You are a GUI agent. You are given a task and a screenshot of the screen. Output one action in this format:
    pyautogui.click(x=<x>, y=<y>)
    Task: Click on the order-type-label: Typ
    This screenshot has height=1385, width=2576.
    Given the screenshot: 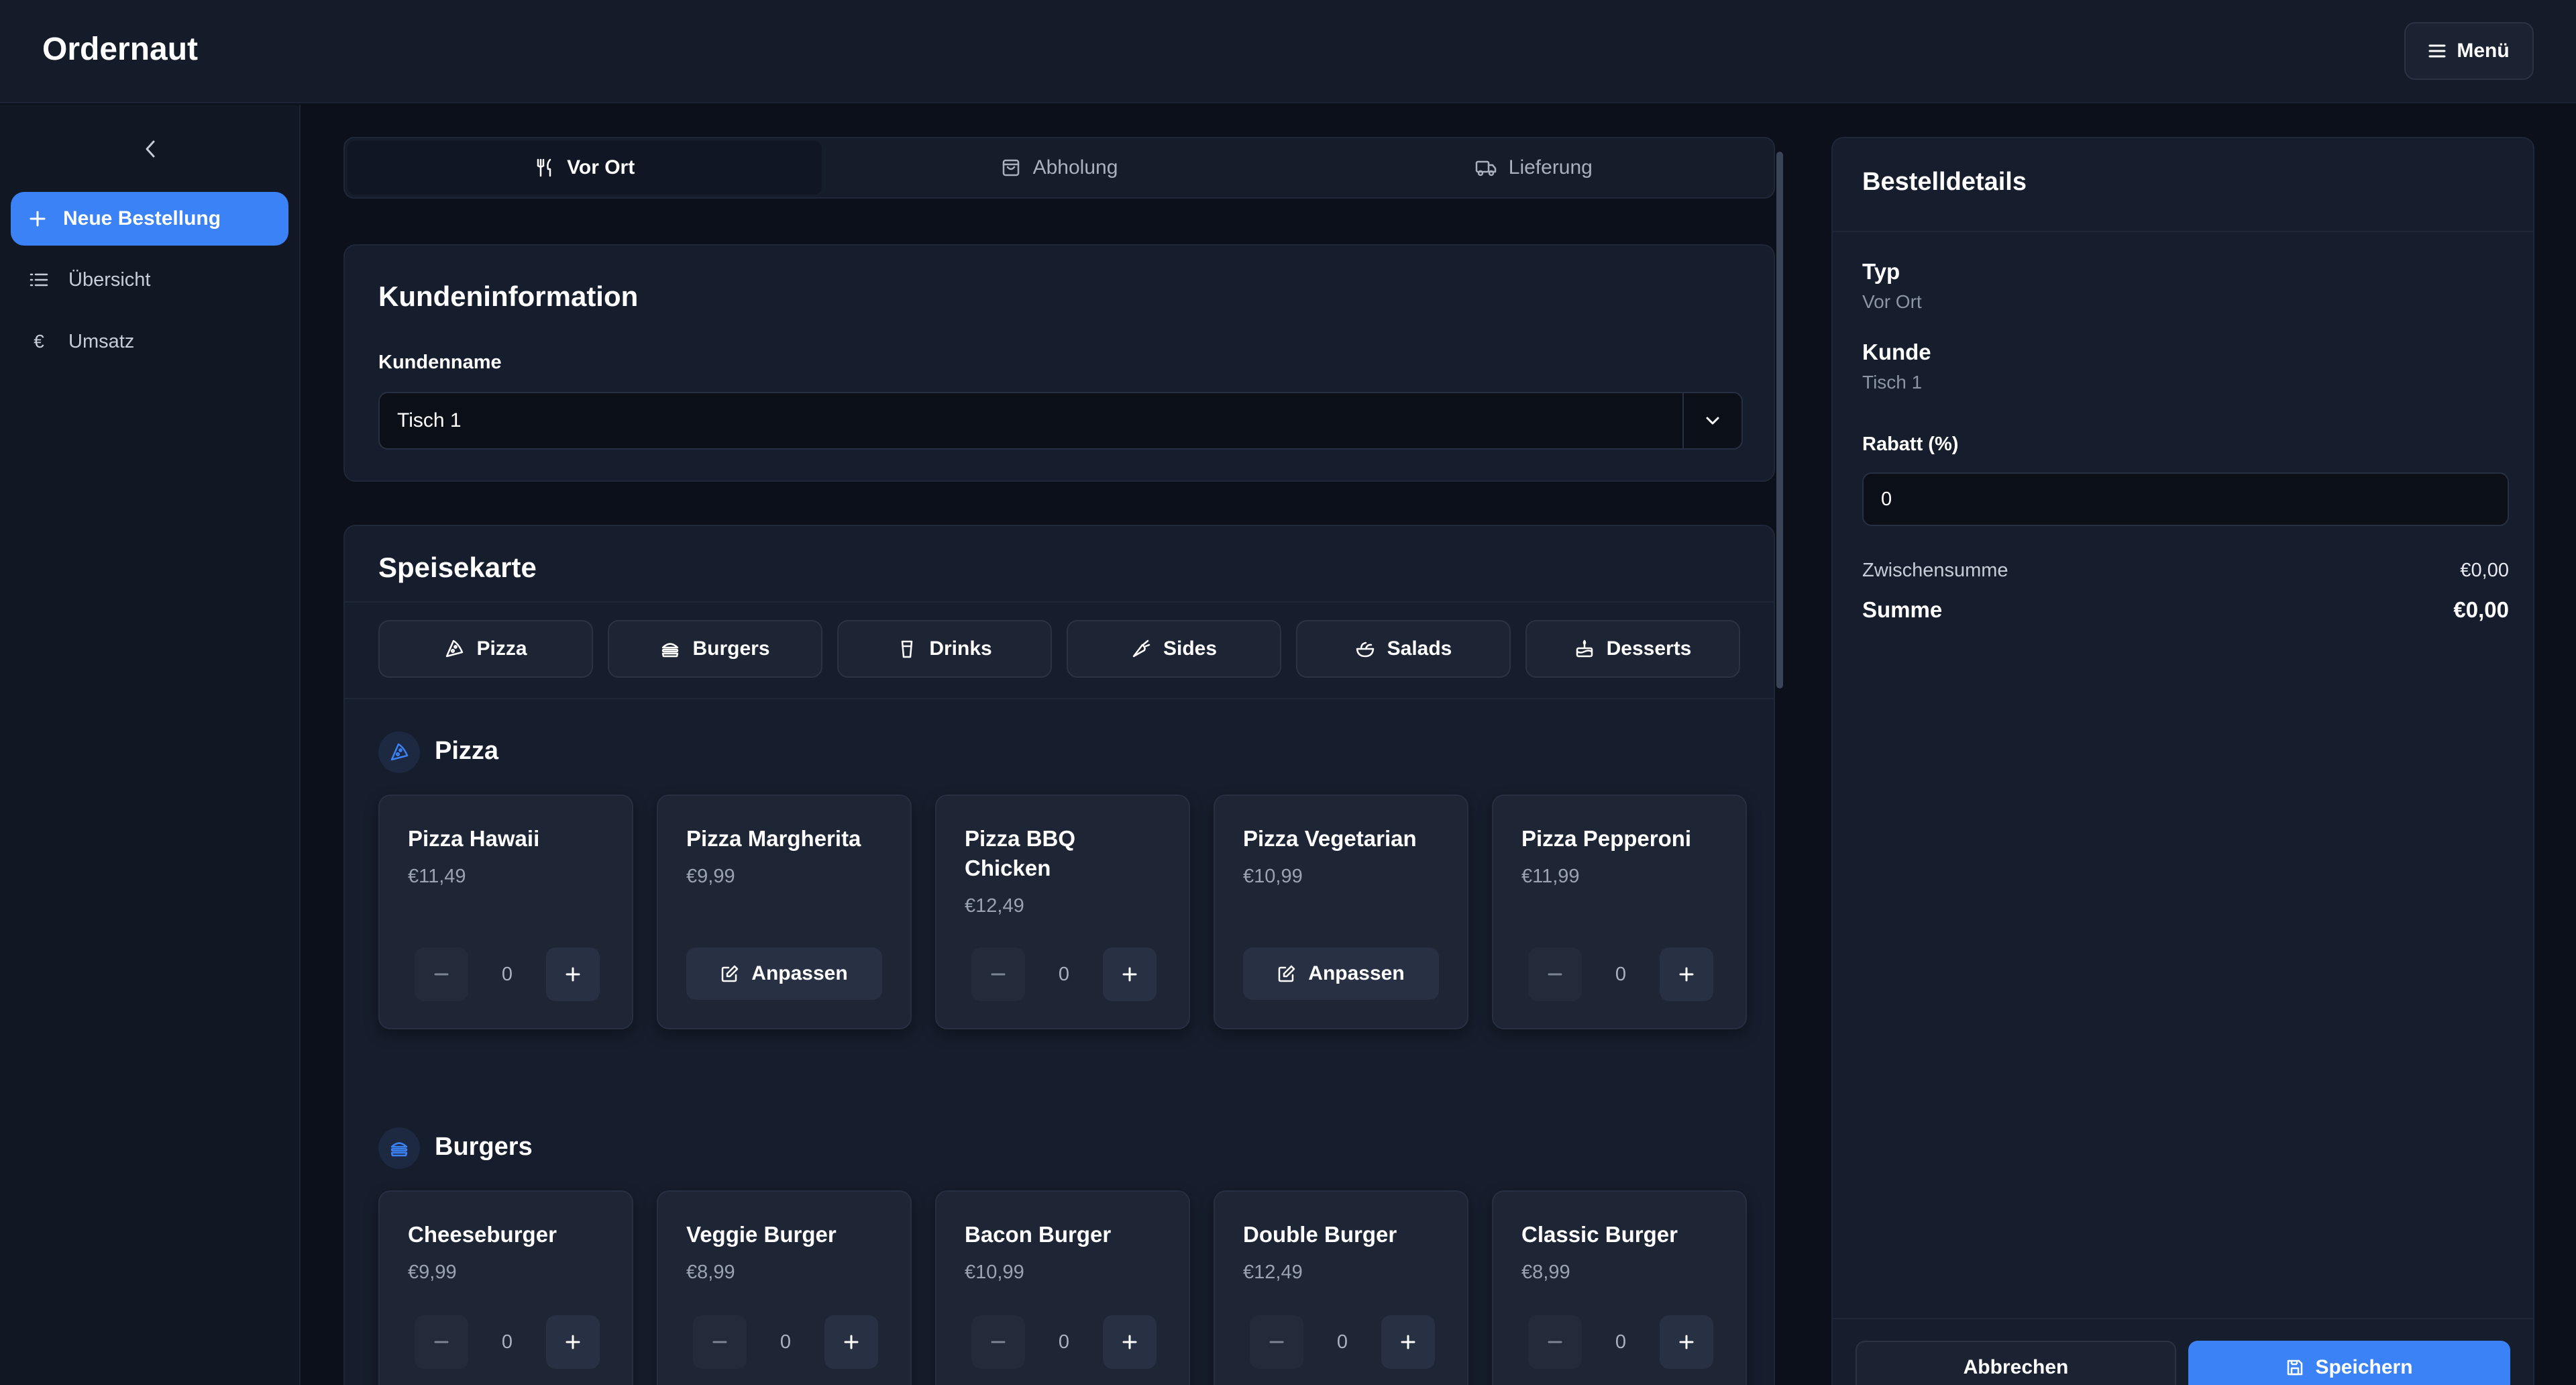 What is the action you would take?
    pyautogui.click(x=1881, y=271)
    